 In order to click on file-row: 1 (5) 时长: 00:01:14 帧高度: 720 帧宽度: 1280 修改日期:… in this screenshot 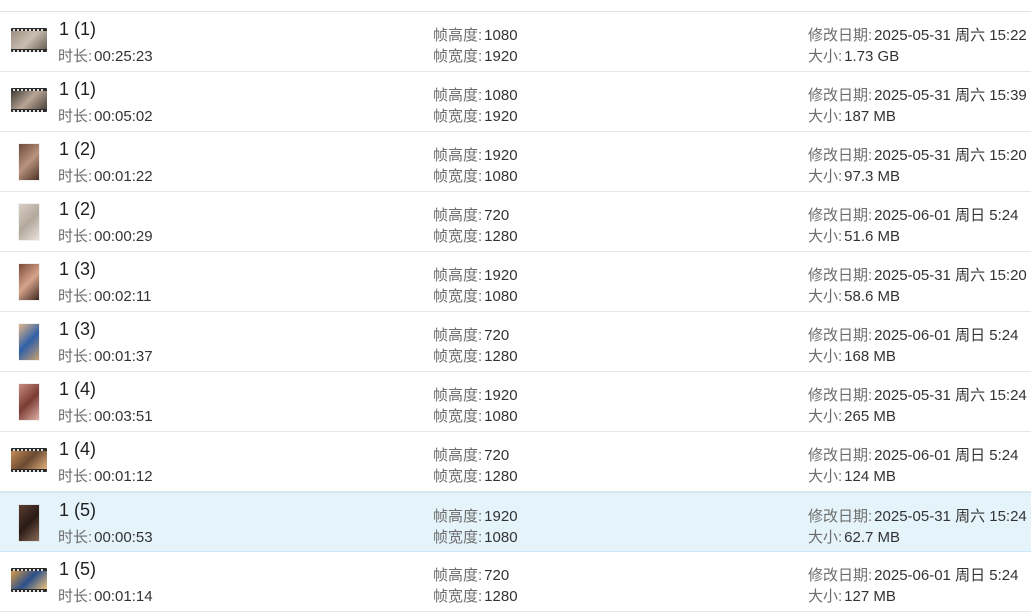, I will do `click(515, 582)`.